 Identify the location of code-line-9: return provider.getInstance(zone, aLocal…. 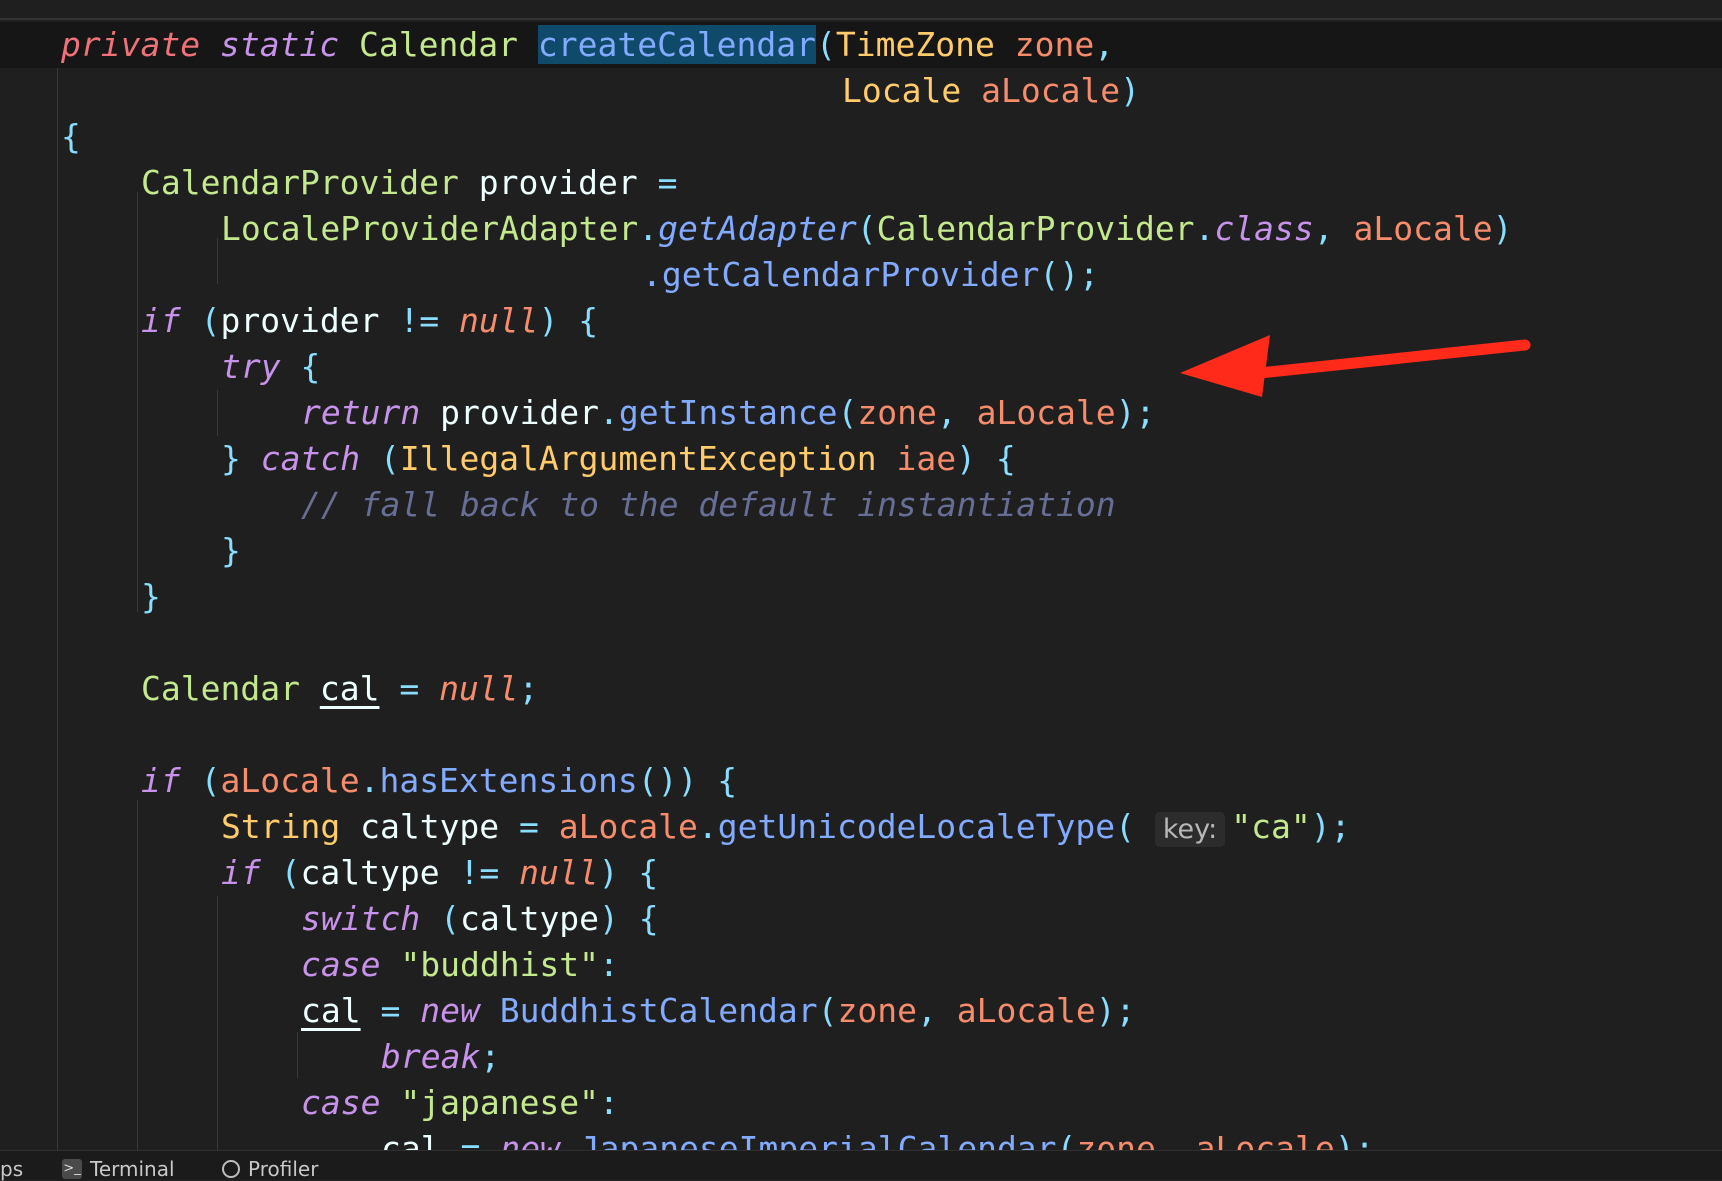
(577, 413).